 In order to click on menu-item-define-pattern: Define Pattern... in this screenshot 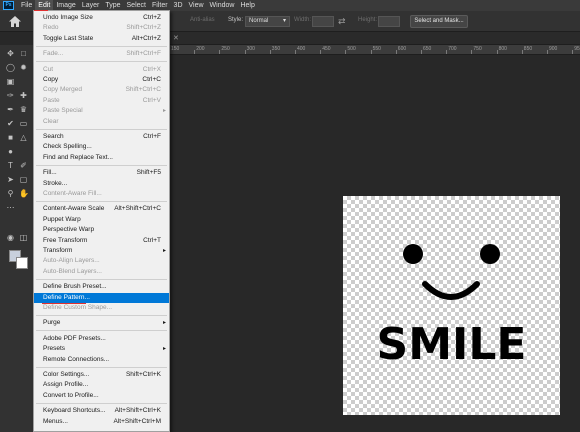, I will do `click(101, 297)`.